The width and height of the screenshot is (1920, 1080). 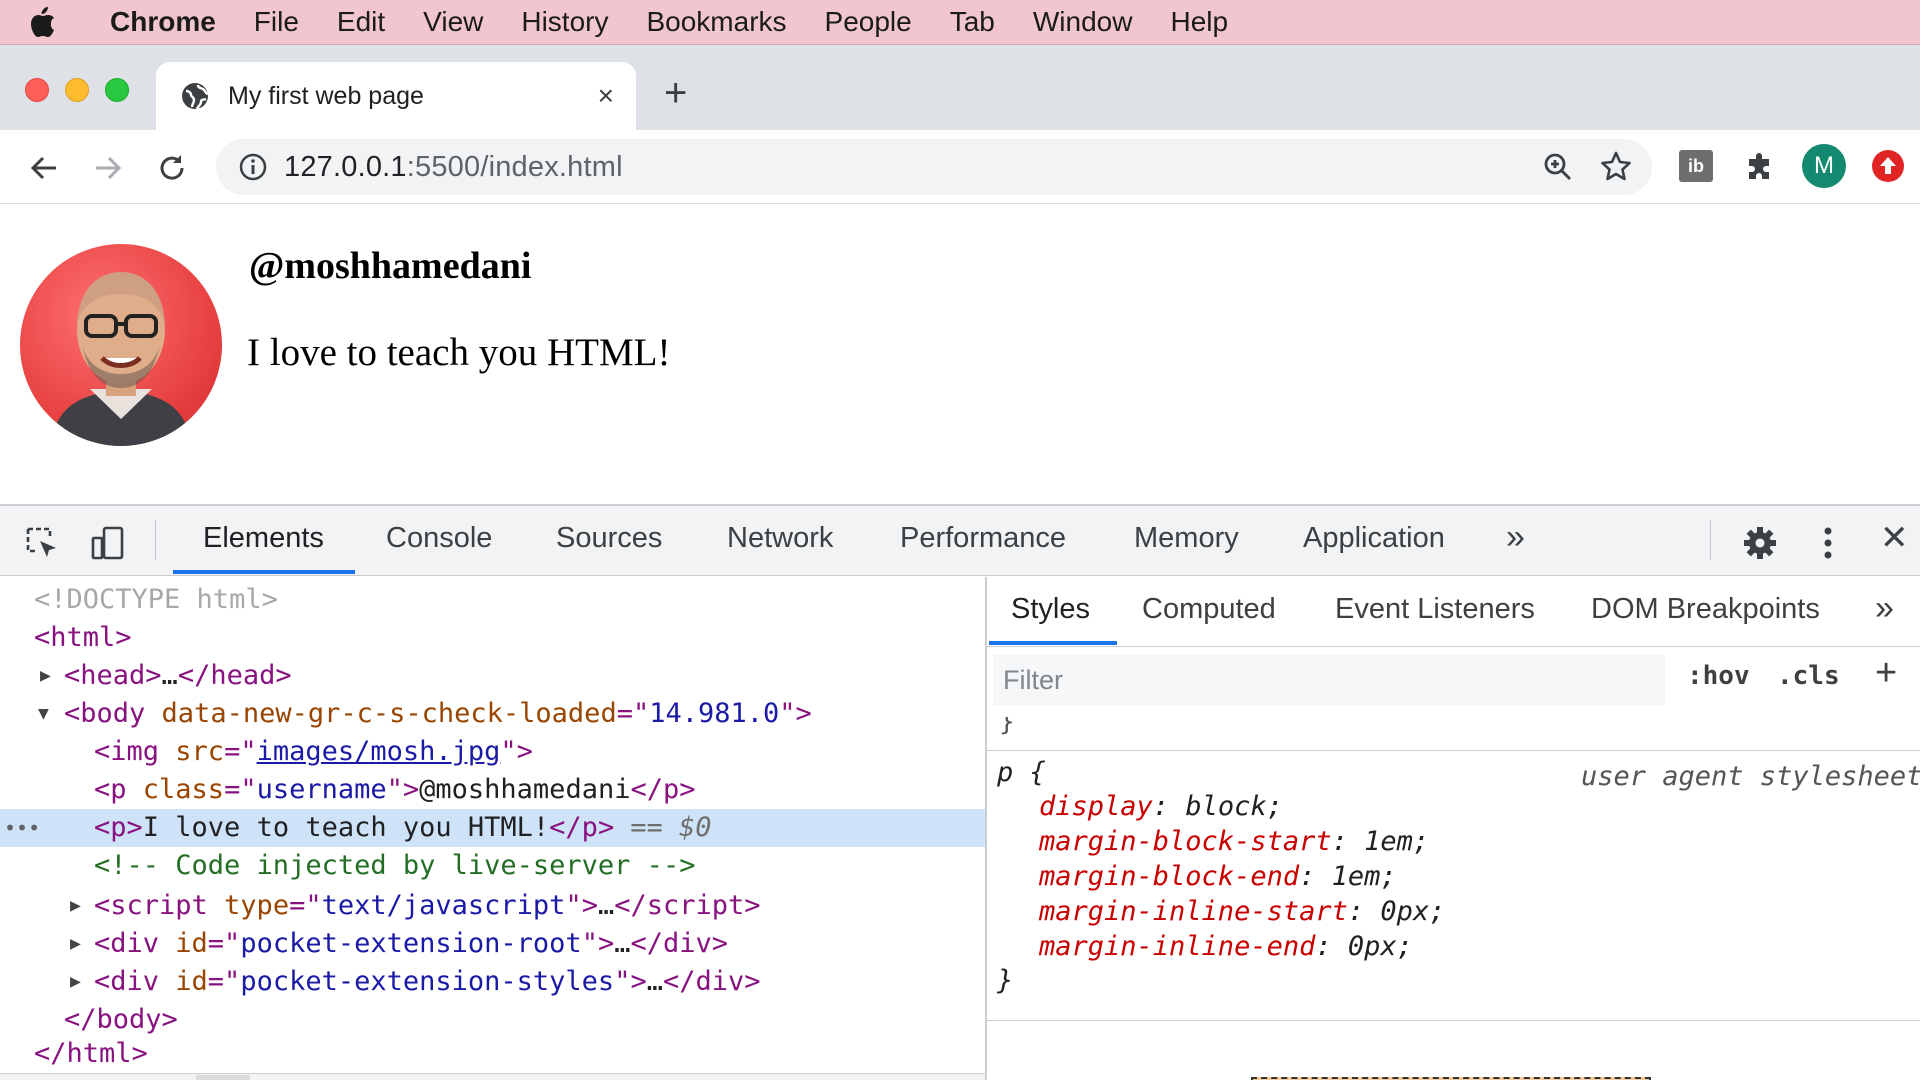 I want to click on scrollbar-thumb, so click(x=223, y=1077).